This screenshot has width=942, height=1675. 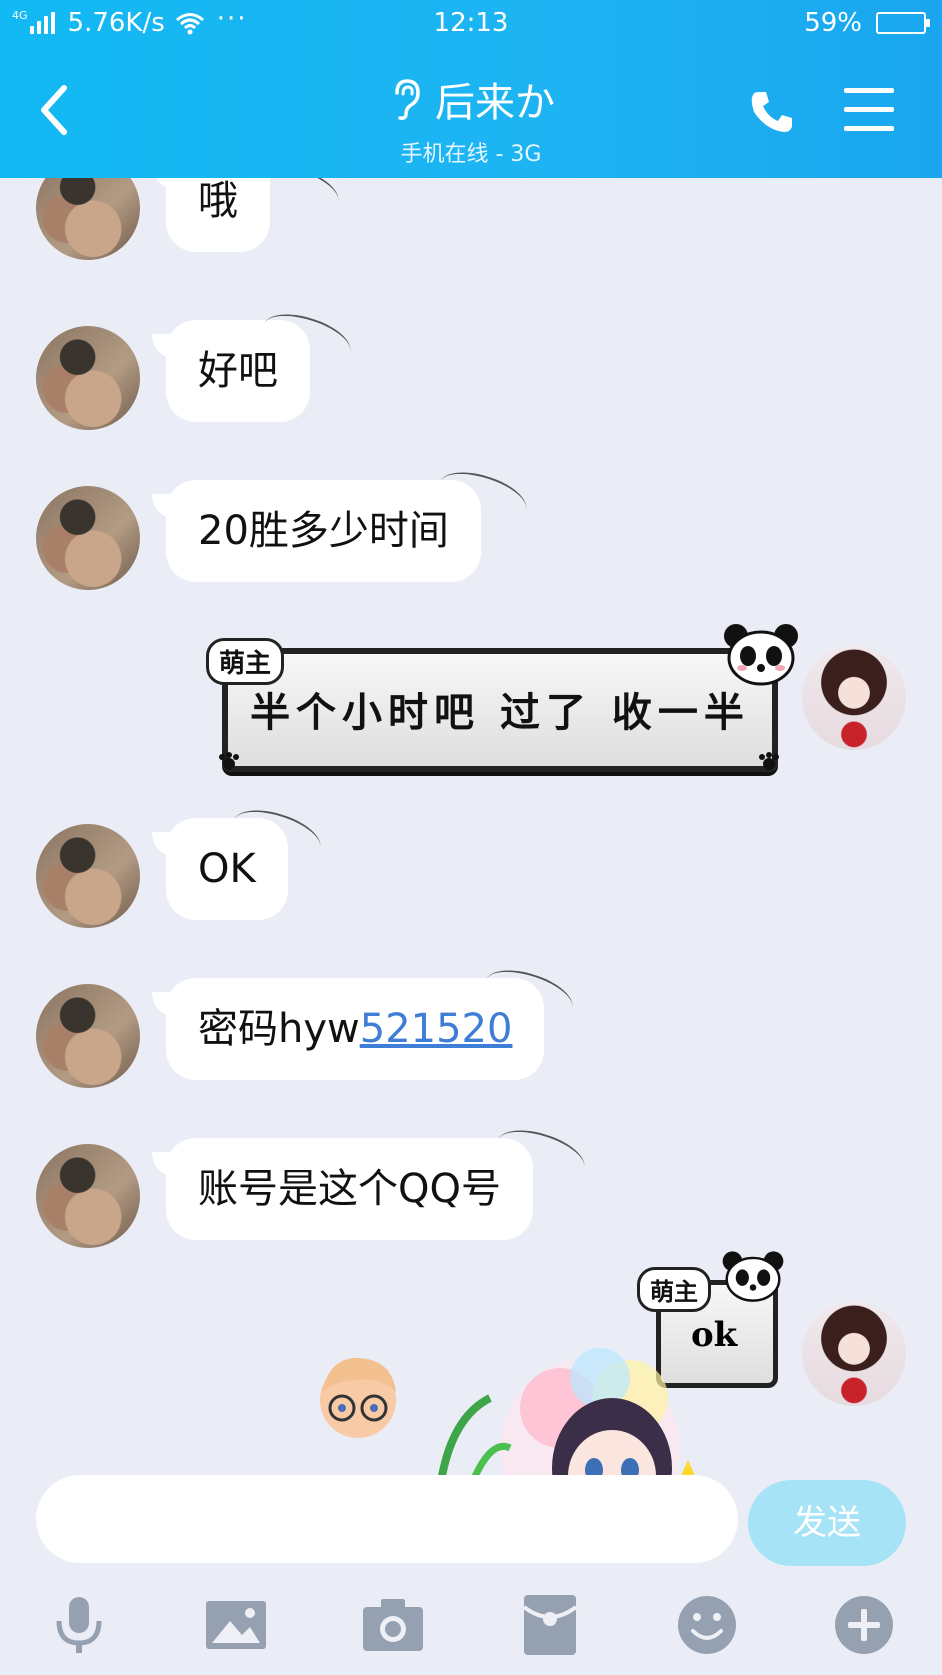 What do you see at coordinates (707, 1625) in the screenshot?
I see `emoji-icon` at bounding box center [707, 1625].